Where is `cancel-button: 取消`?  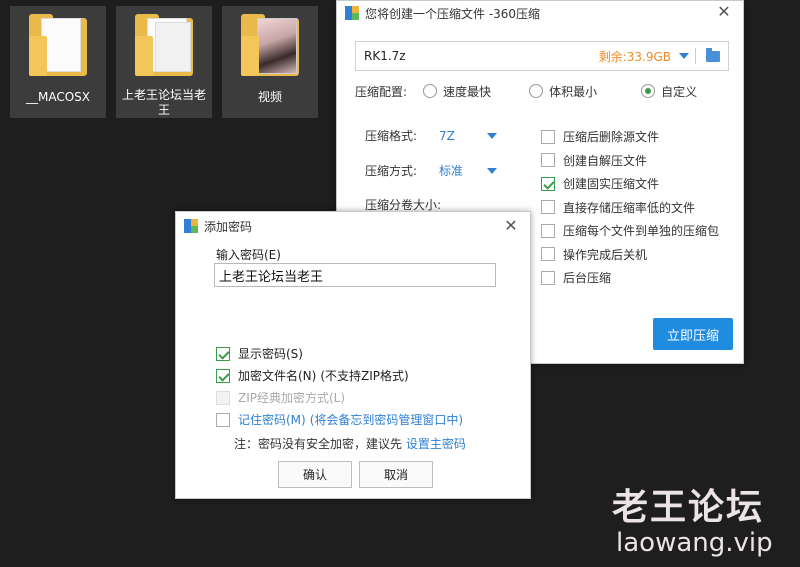
cancel-button: 取消 is located at coordinates (396, 474).